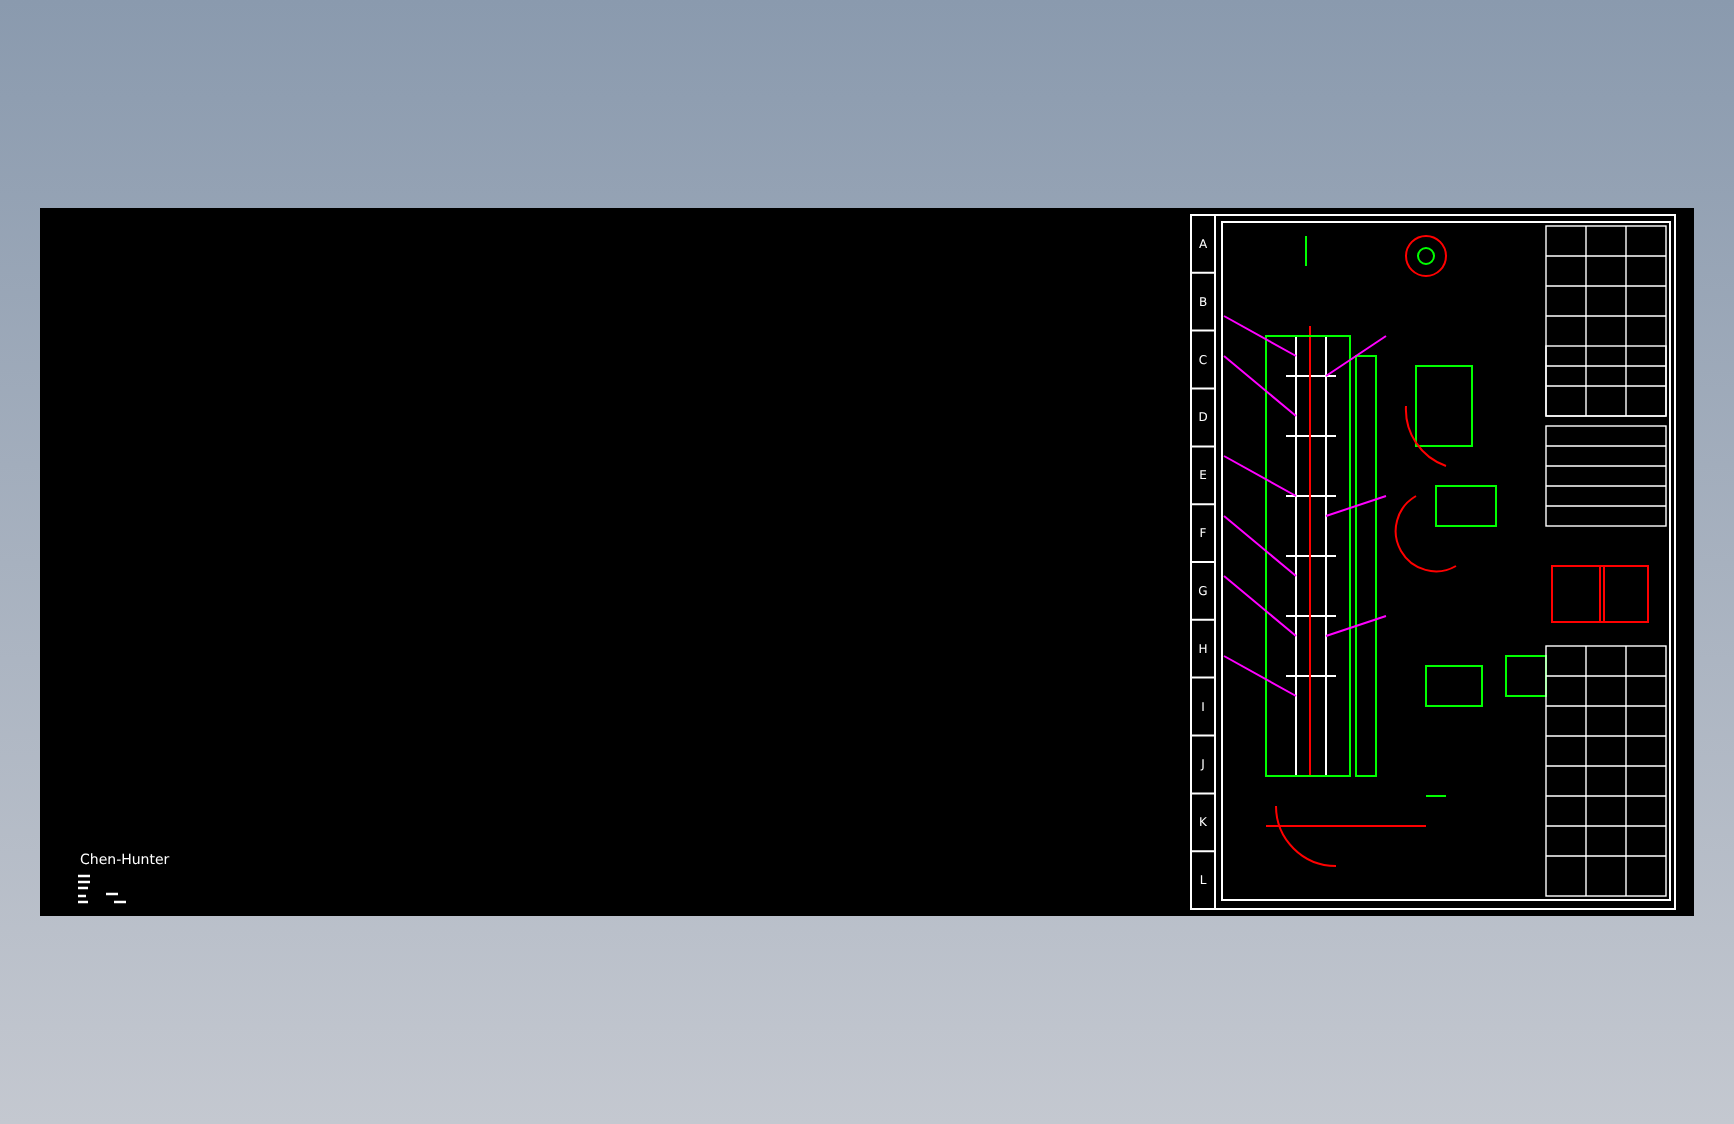  Describe the element at coordinates (102, 889) in the screenshot. I see `stamp-icon` at that location.